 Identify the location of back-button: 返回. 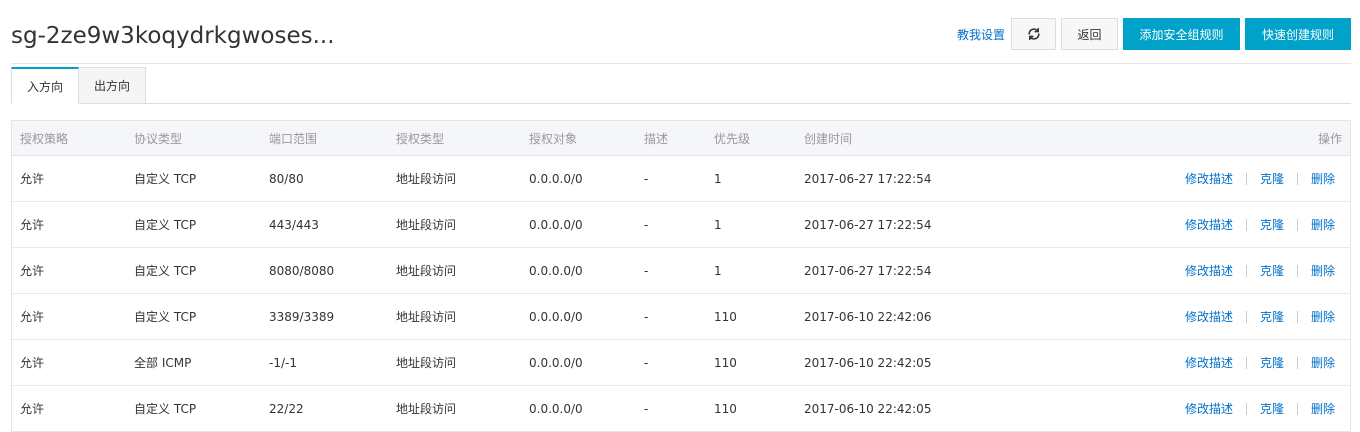
(1089, 34).